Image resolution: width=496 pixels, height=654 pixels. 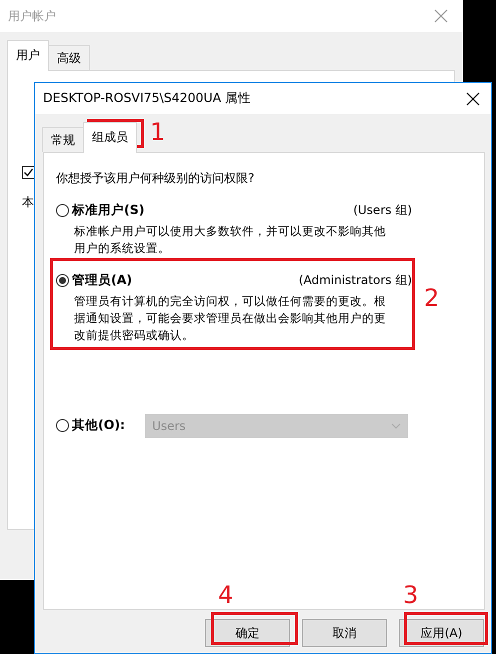 I want to click on option-label: 标准用户(S), so click(x=108, y=210).